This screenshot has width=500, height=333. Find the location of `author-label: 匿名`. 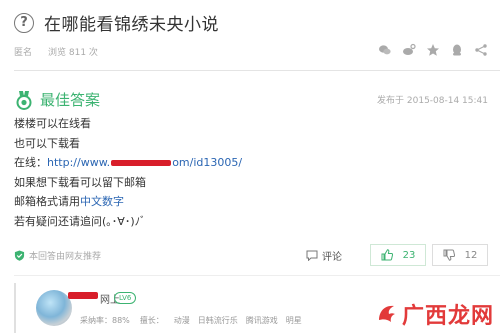

author-label: 匿名 is located at coordinates (23, 51).